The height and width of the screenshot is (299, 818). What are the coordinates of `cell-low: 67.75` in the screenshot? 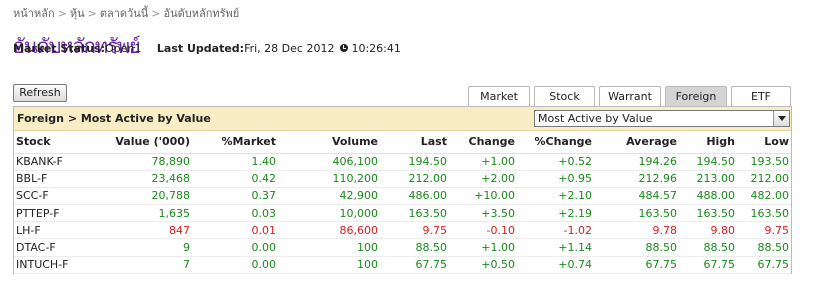 It's located at (764, 265).